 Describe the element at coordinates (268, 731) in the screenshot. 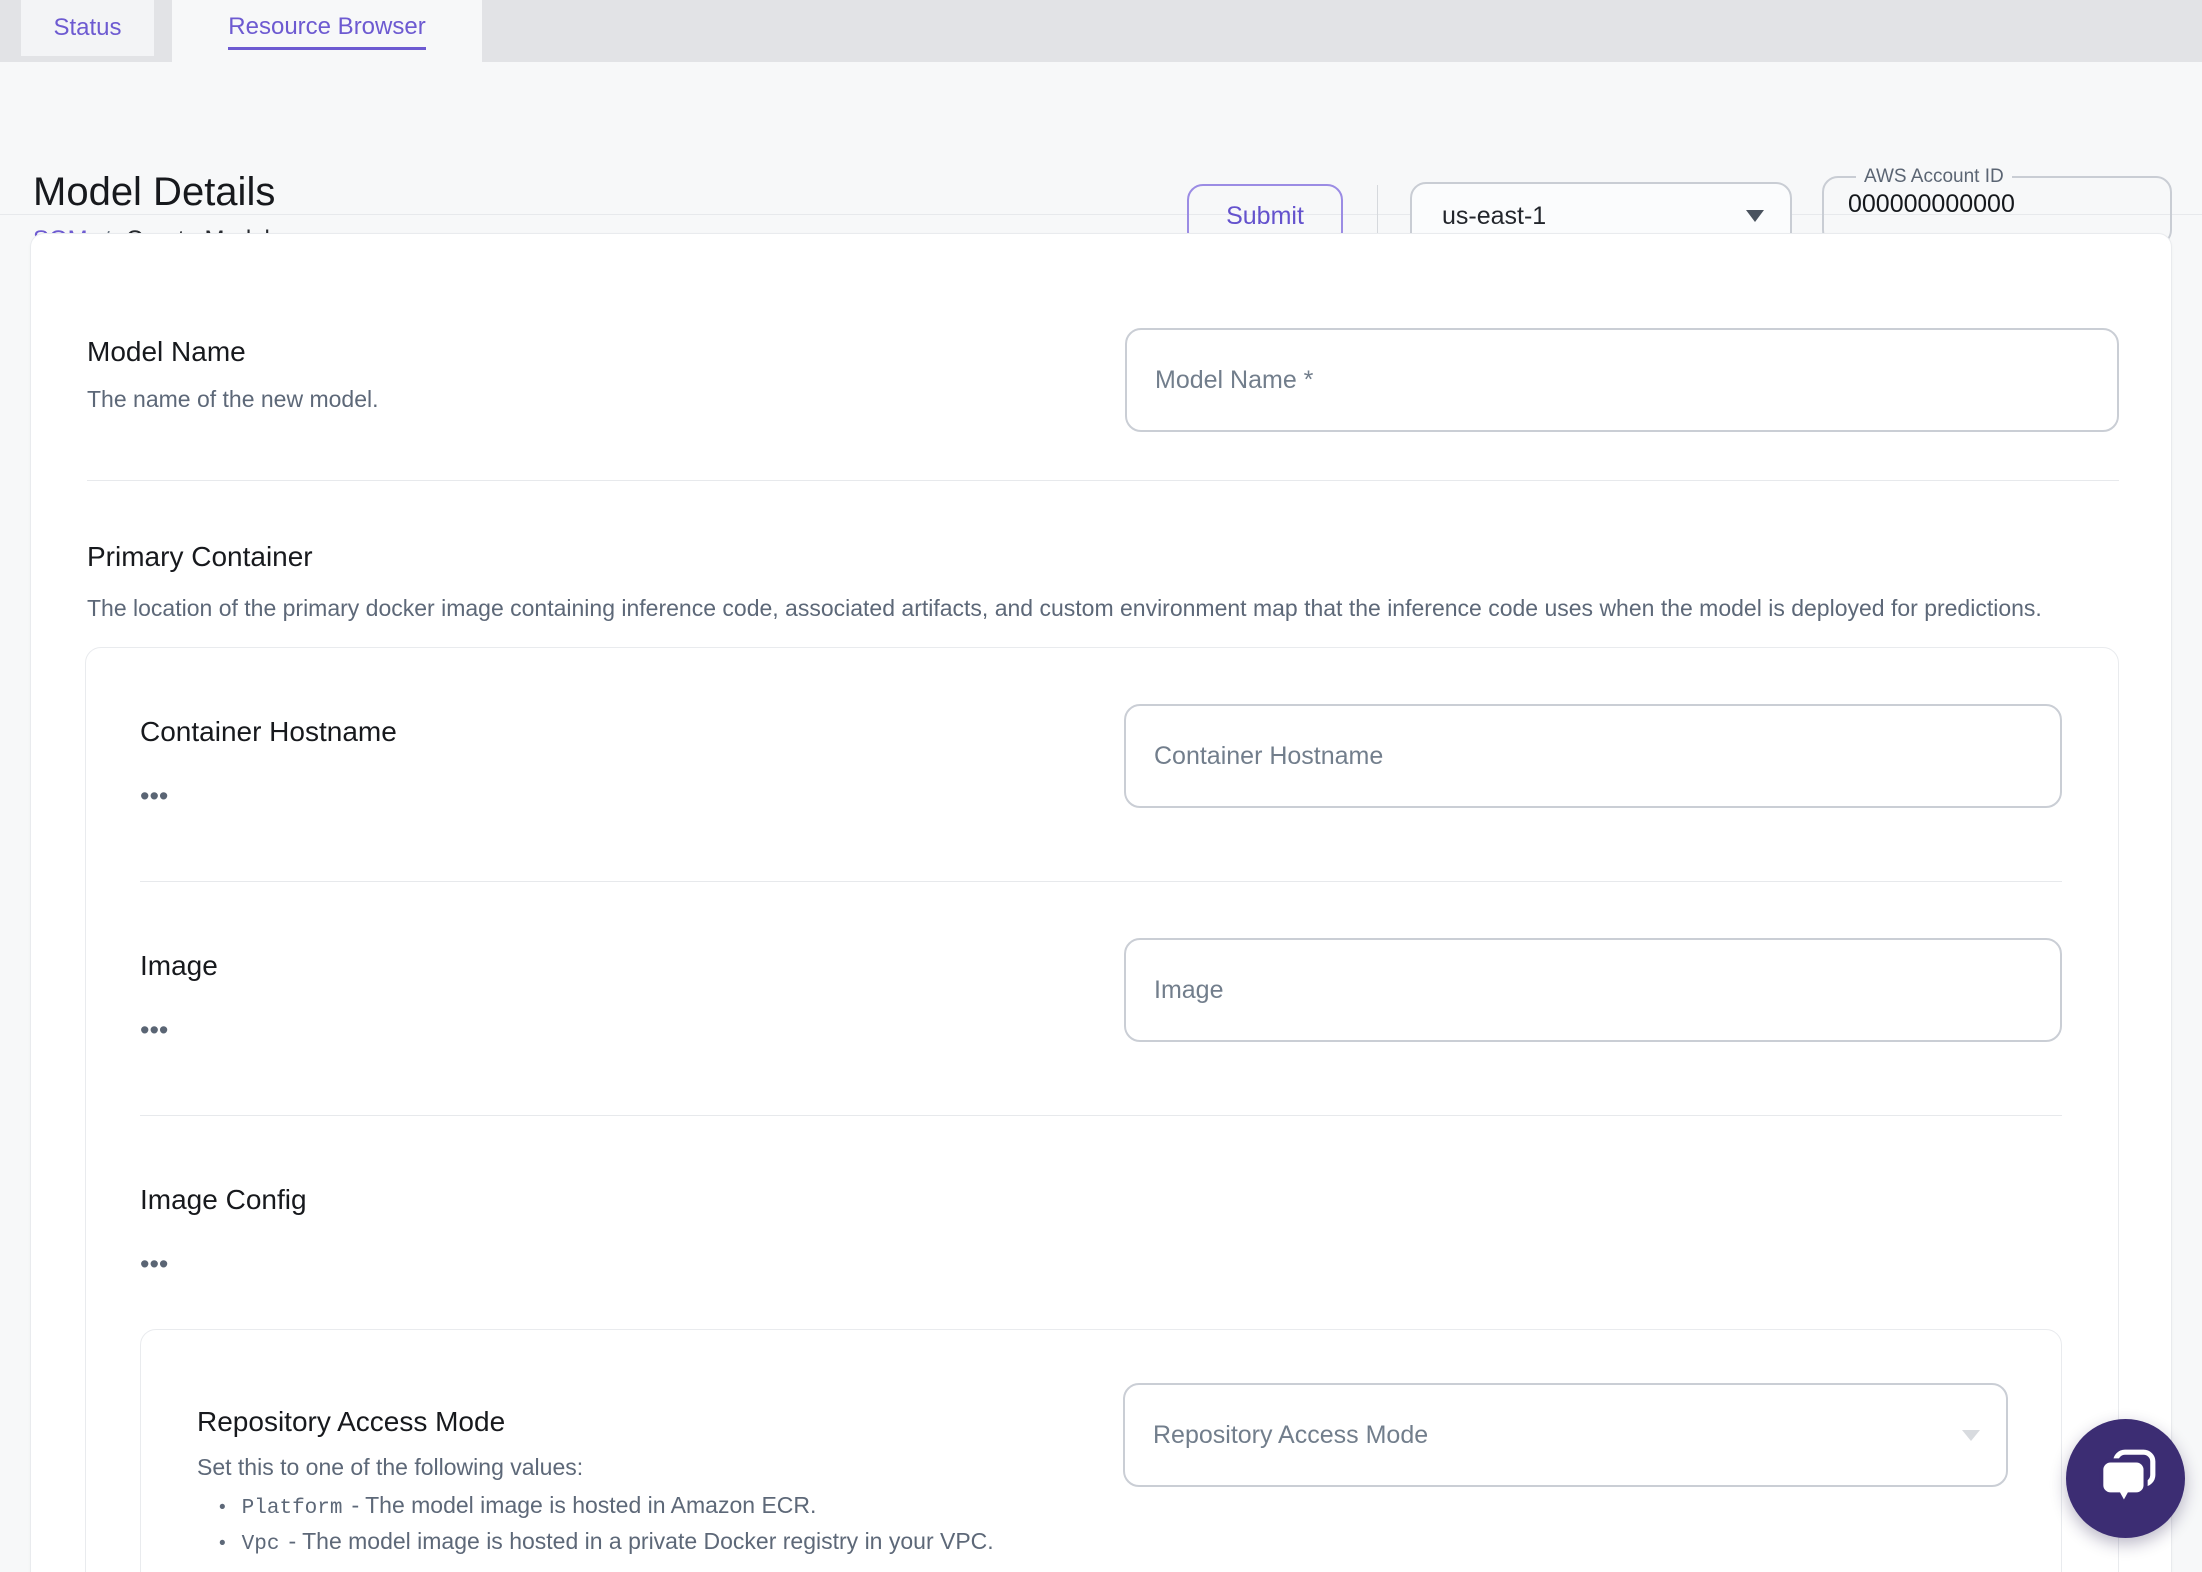

I see `container-hostname-label: Container Hostname` at that location.